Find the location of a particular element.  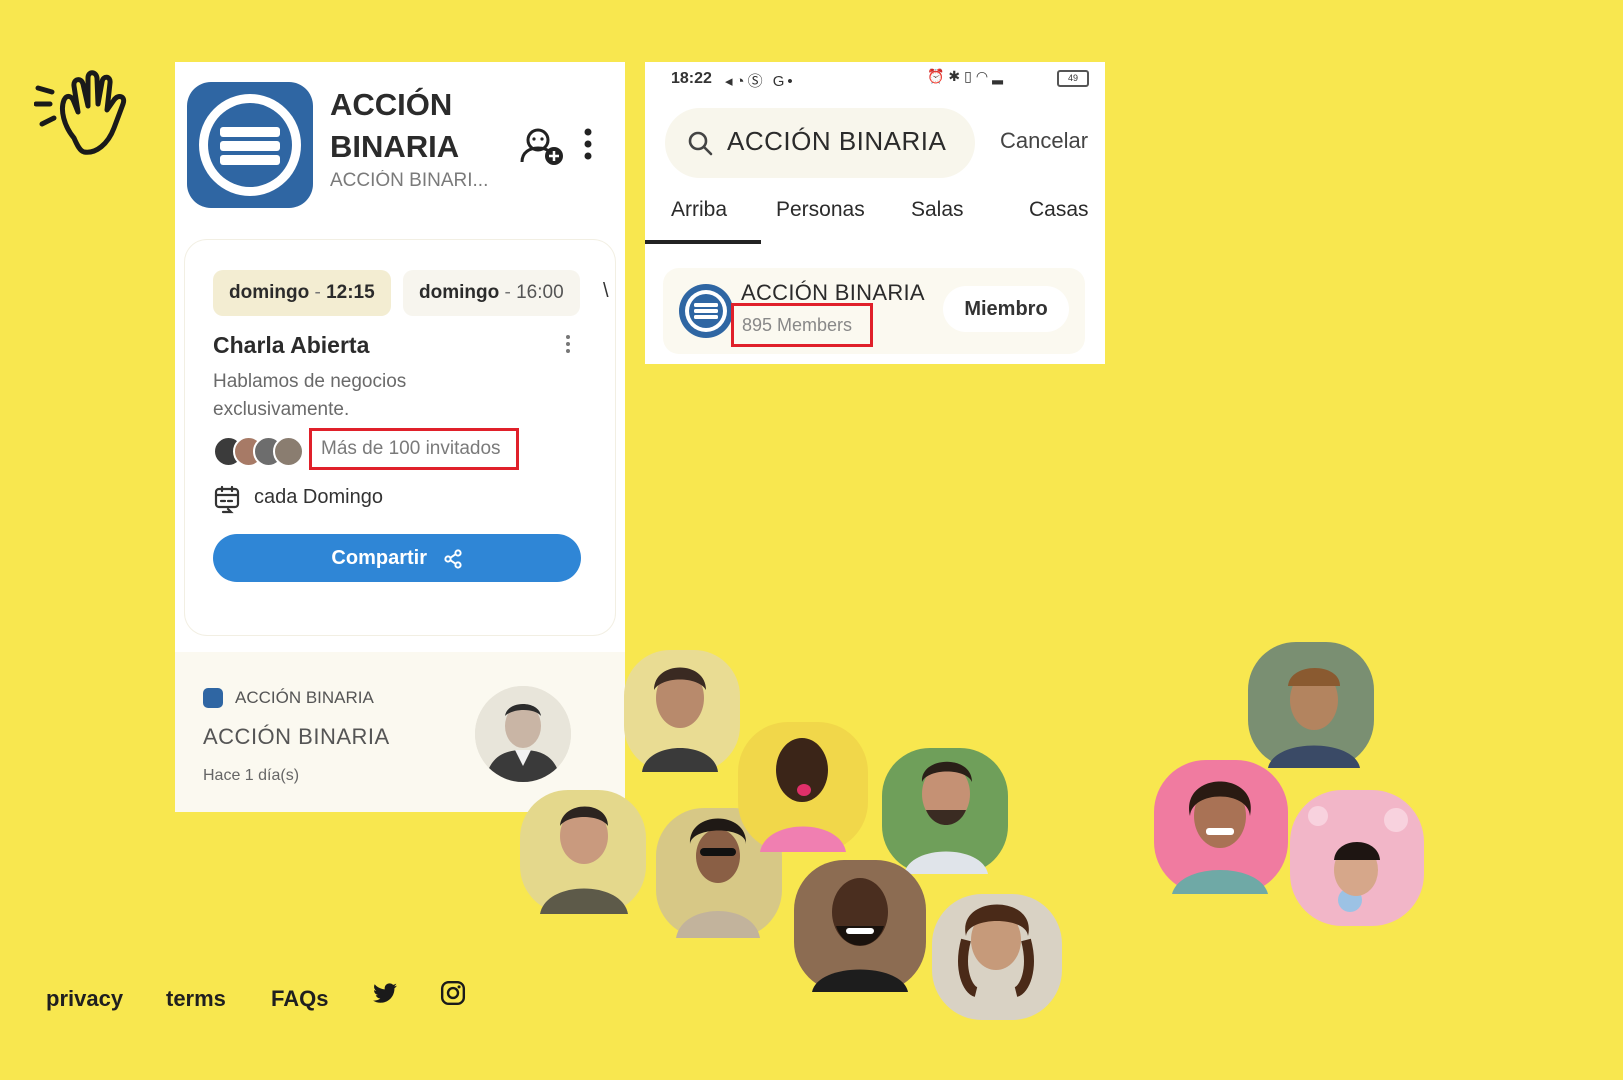

twitter-icon is located at coordinates (385, 993).